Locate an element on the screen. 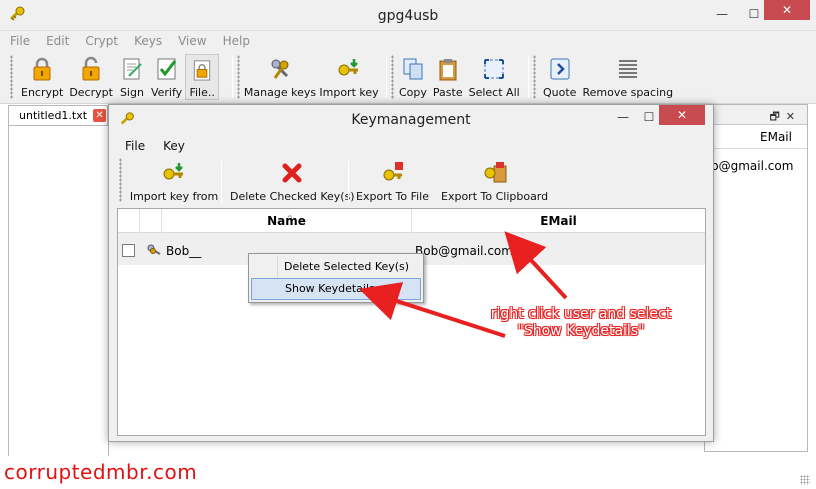  paste-button: Paste is located at coordinates (448, 77).